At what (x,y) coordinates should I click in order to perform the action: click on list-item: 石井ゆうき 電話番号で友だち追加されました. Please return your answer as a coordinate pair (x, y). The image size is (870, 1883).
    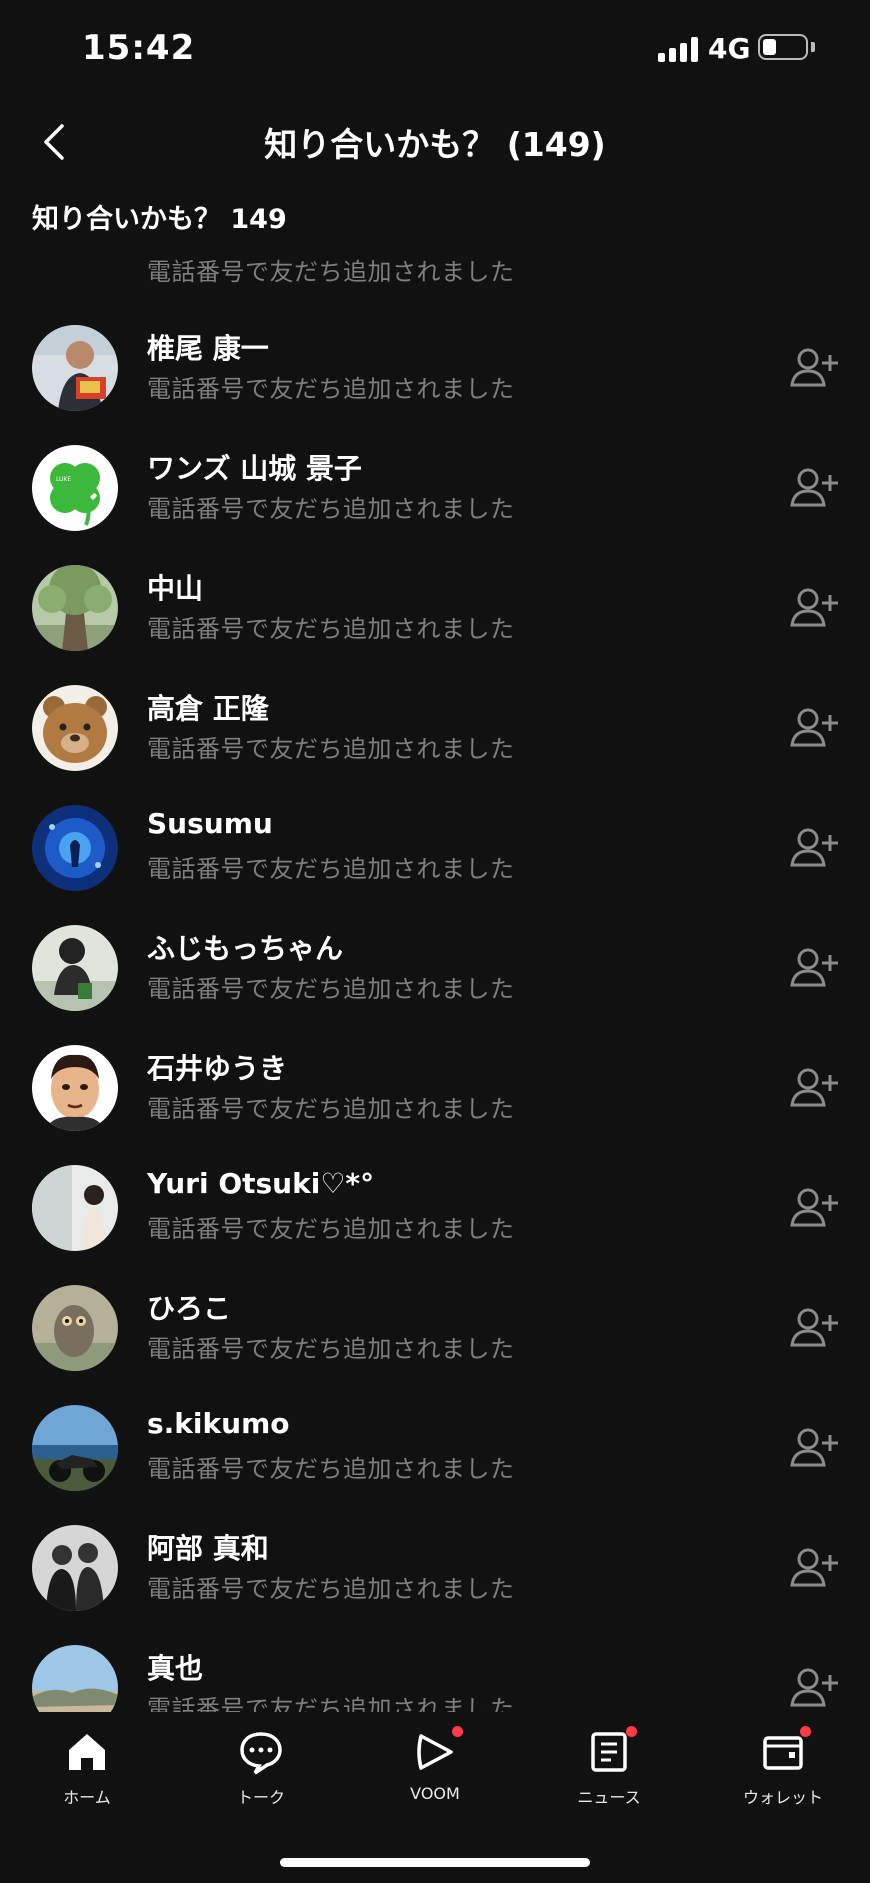
    Looking at the image, I should click on (435, 1105).